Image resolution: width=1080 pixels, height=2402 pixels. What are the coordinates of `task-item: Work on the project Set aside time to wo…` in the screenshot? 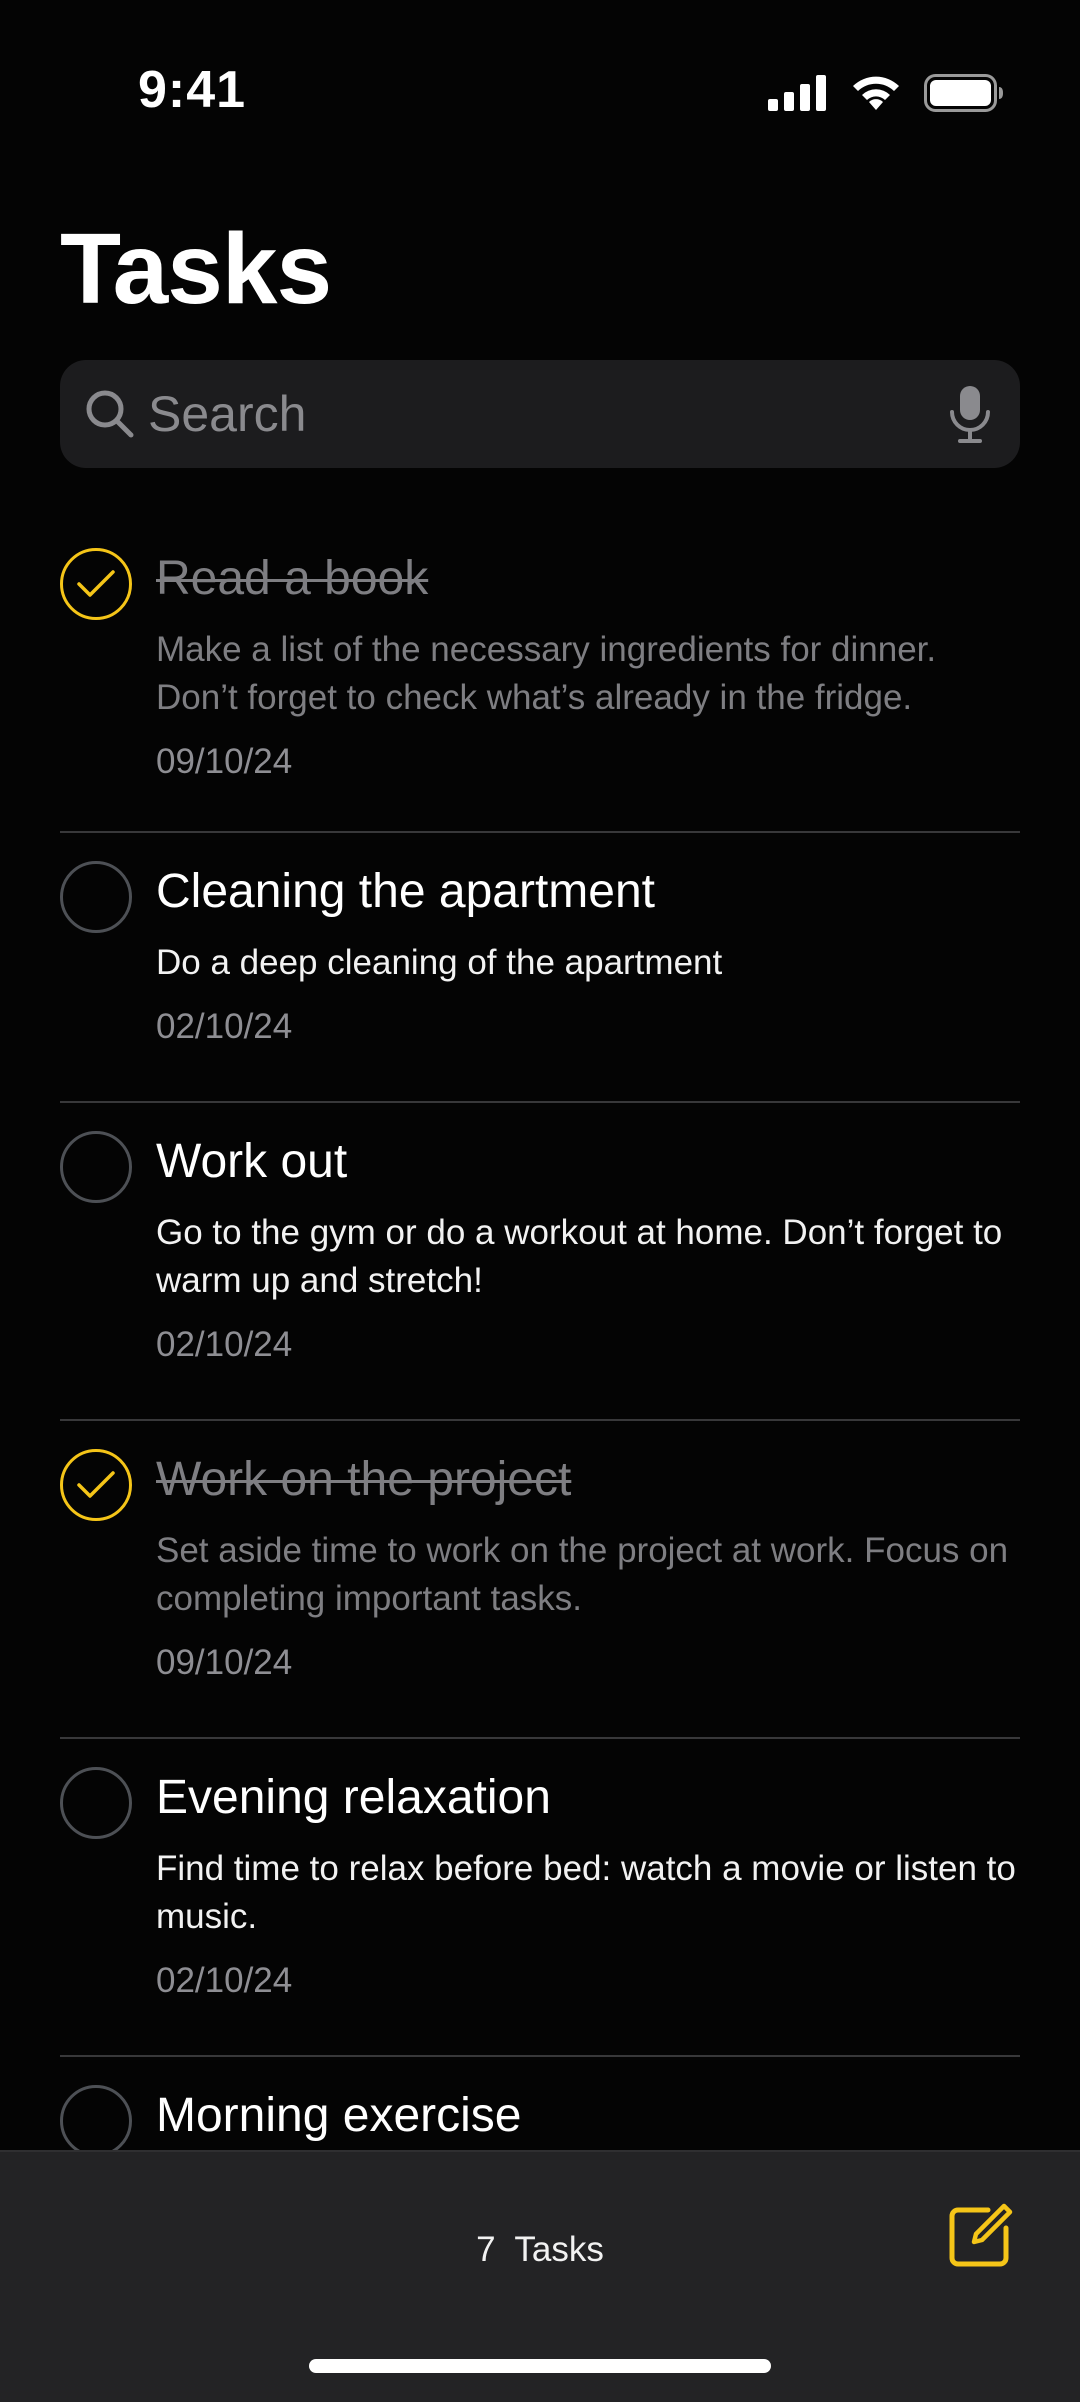 It's located at (540, 1580).